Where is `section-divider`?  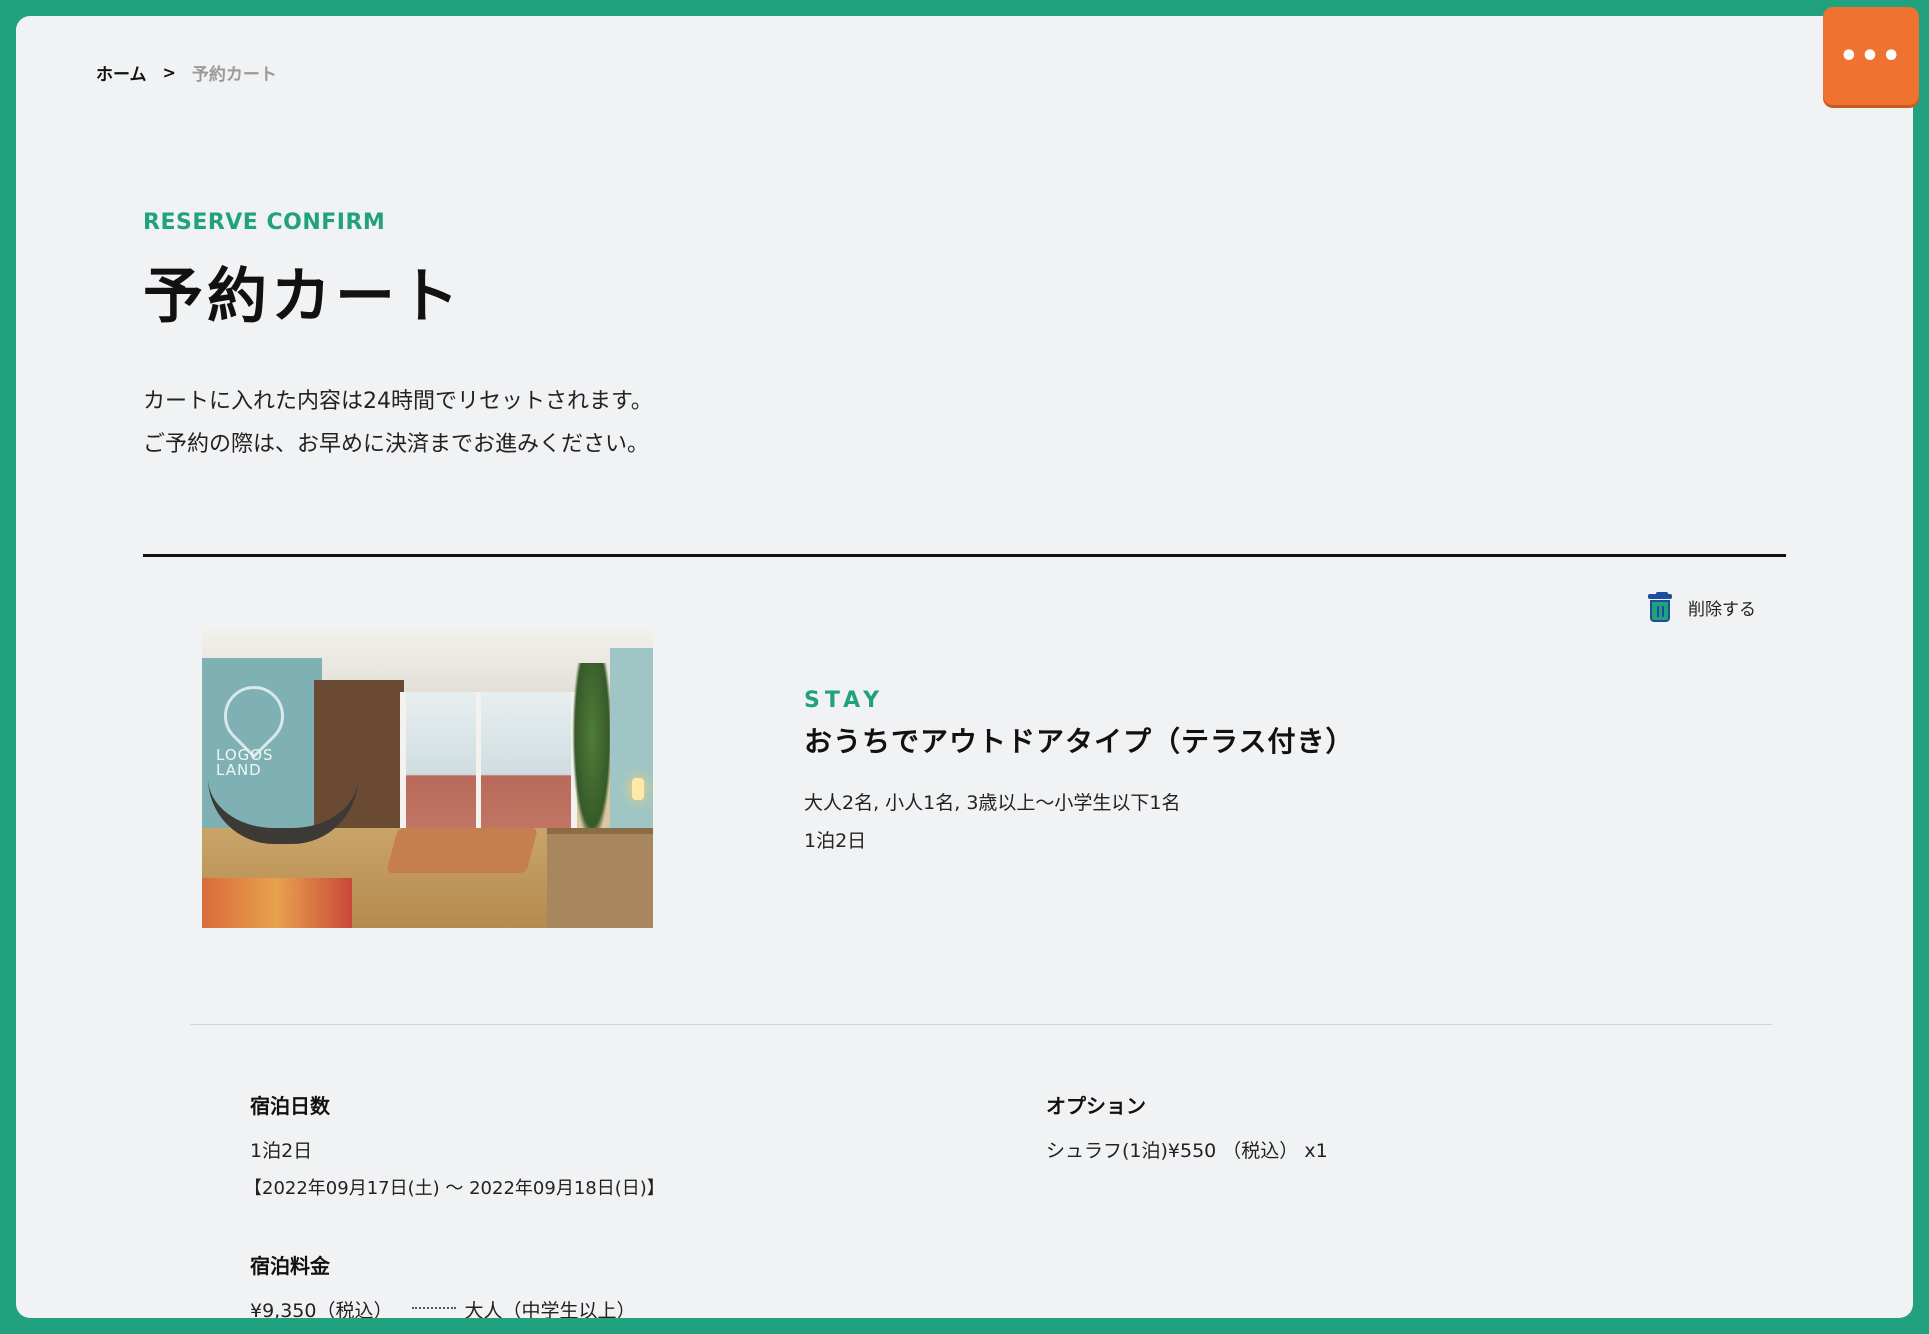
section-divider is located at coordinates (964, 555).